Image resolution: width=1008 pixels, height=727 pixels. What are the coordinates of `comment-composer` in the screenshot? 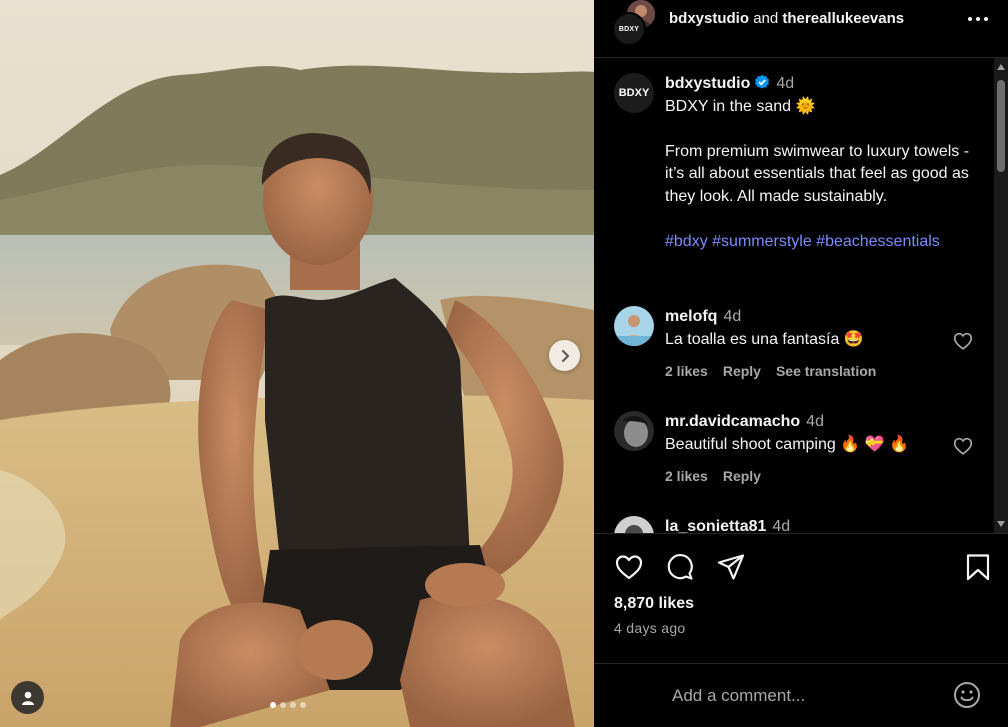 It's located at (801, 695).